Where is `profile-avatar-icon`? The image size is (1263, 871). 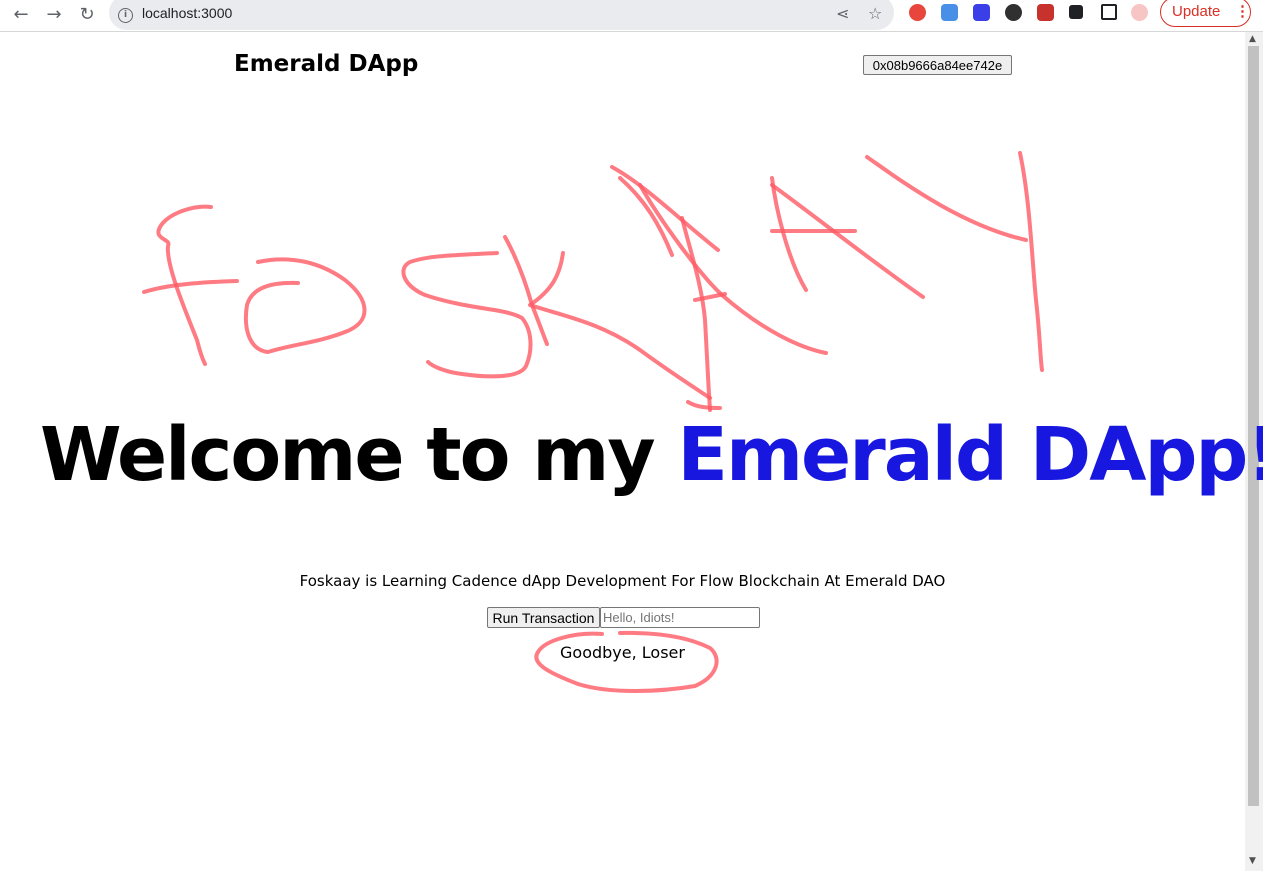 profile-avatar-icon is located at coordinates (1139, 12).